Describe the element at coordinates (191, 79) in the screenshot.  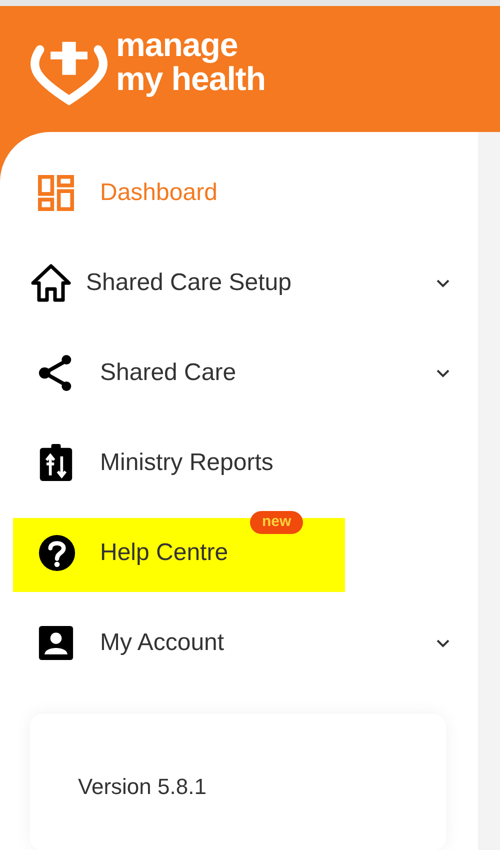
I see `logo-text: my health` at that location.